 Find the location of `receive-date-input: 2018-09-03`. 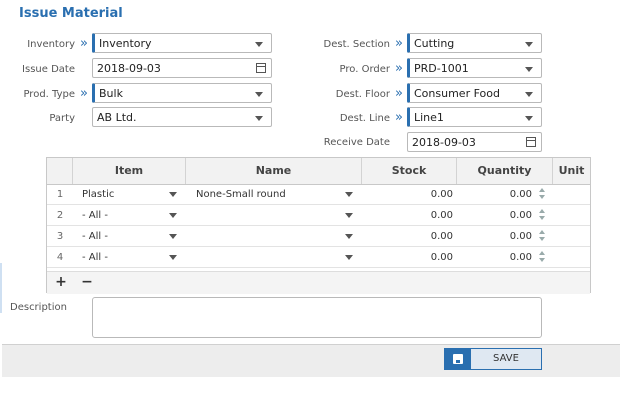

receive-date-input: 2018-09-03 is located at coordinates (474, 142).